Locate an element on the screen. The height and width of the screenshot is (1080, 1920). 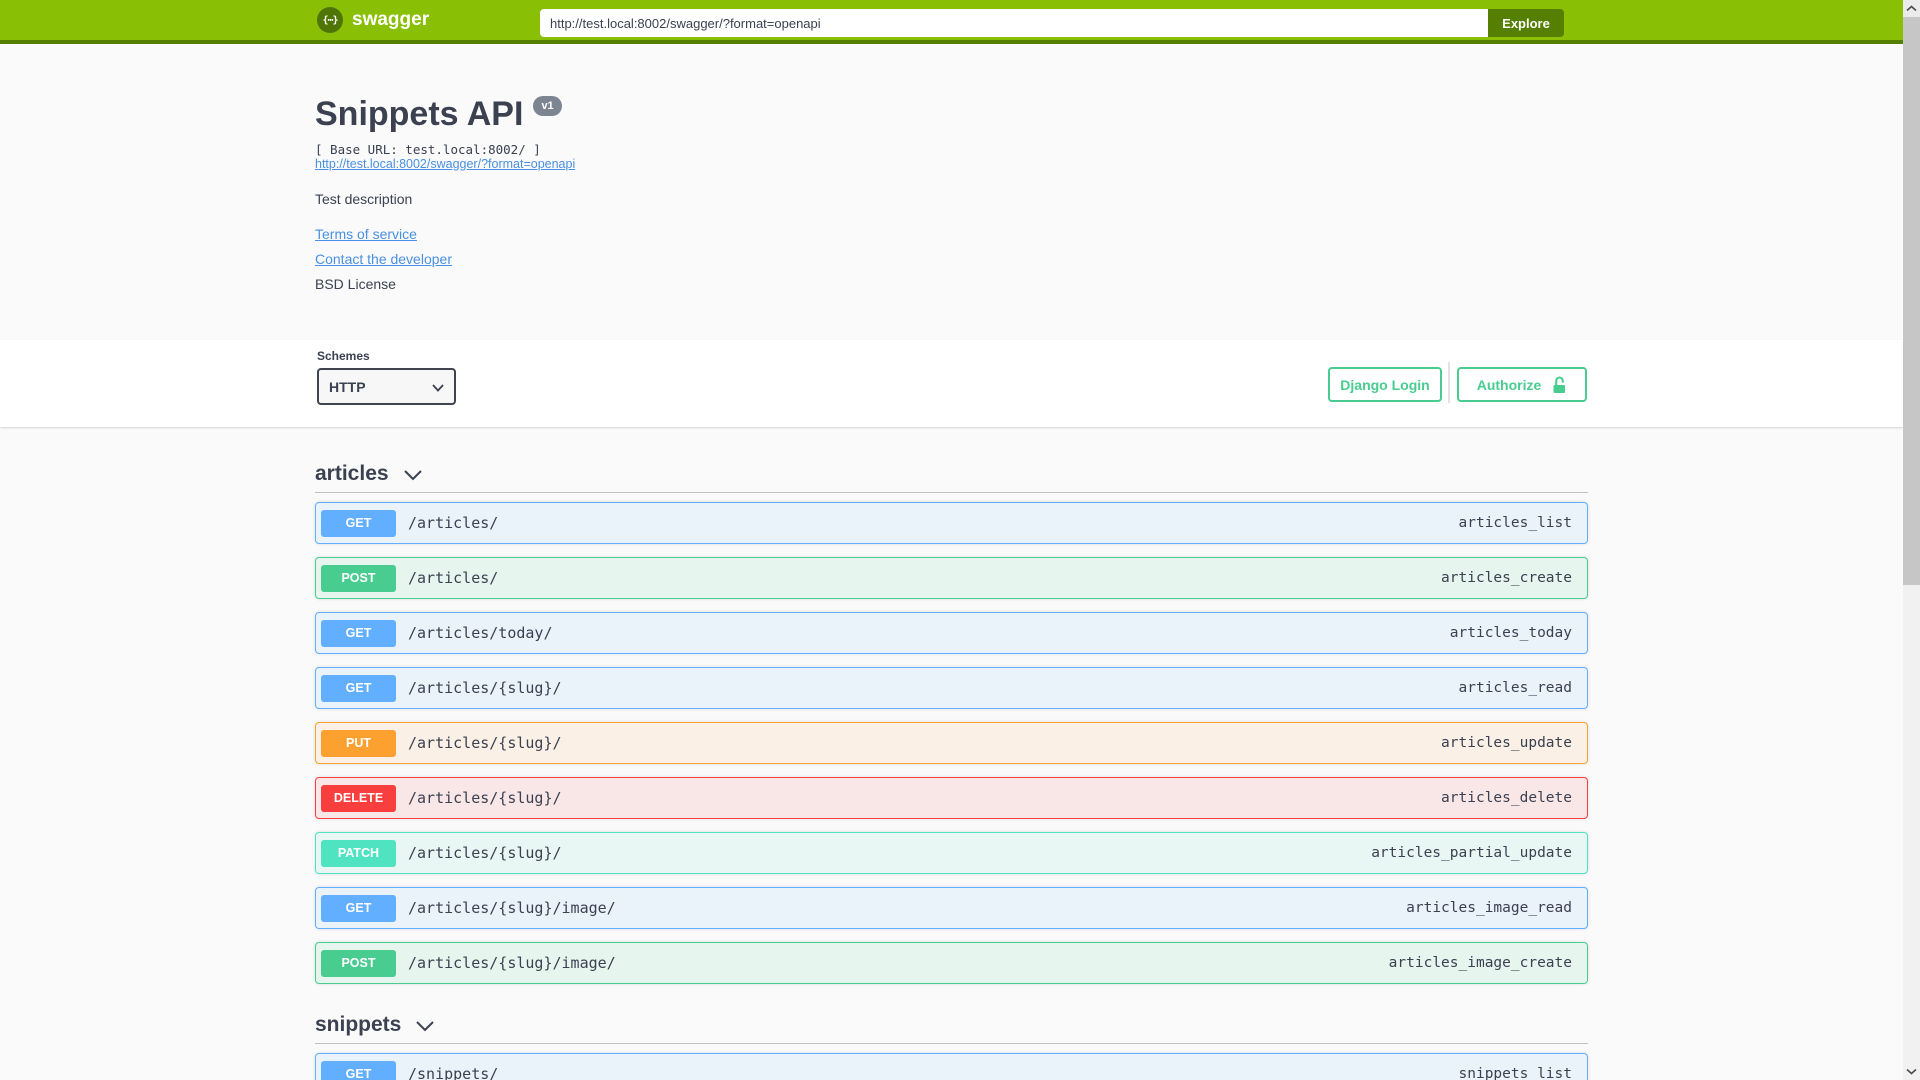
scrollbar-thumb is located at coordinates (1911, 301).